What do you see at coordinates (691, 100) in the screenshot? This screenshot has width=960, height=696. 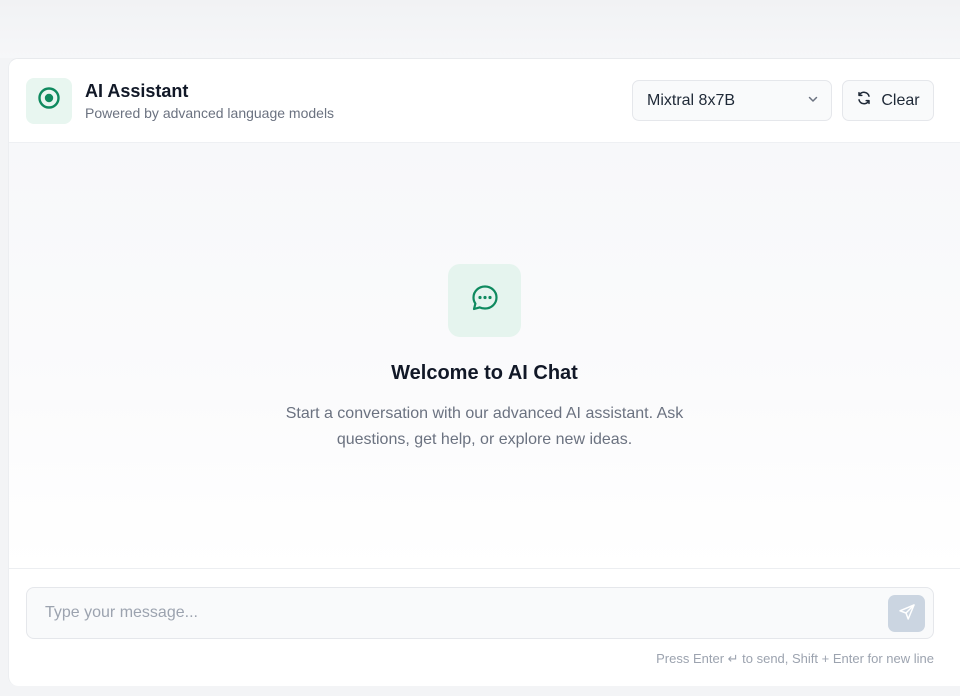 I see `model-select-value: Mixtral 8x7B` at bounding box center [691, 100].